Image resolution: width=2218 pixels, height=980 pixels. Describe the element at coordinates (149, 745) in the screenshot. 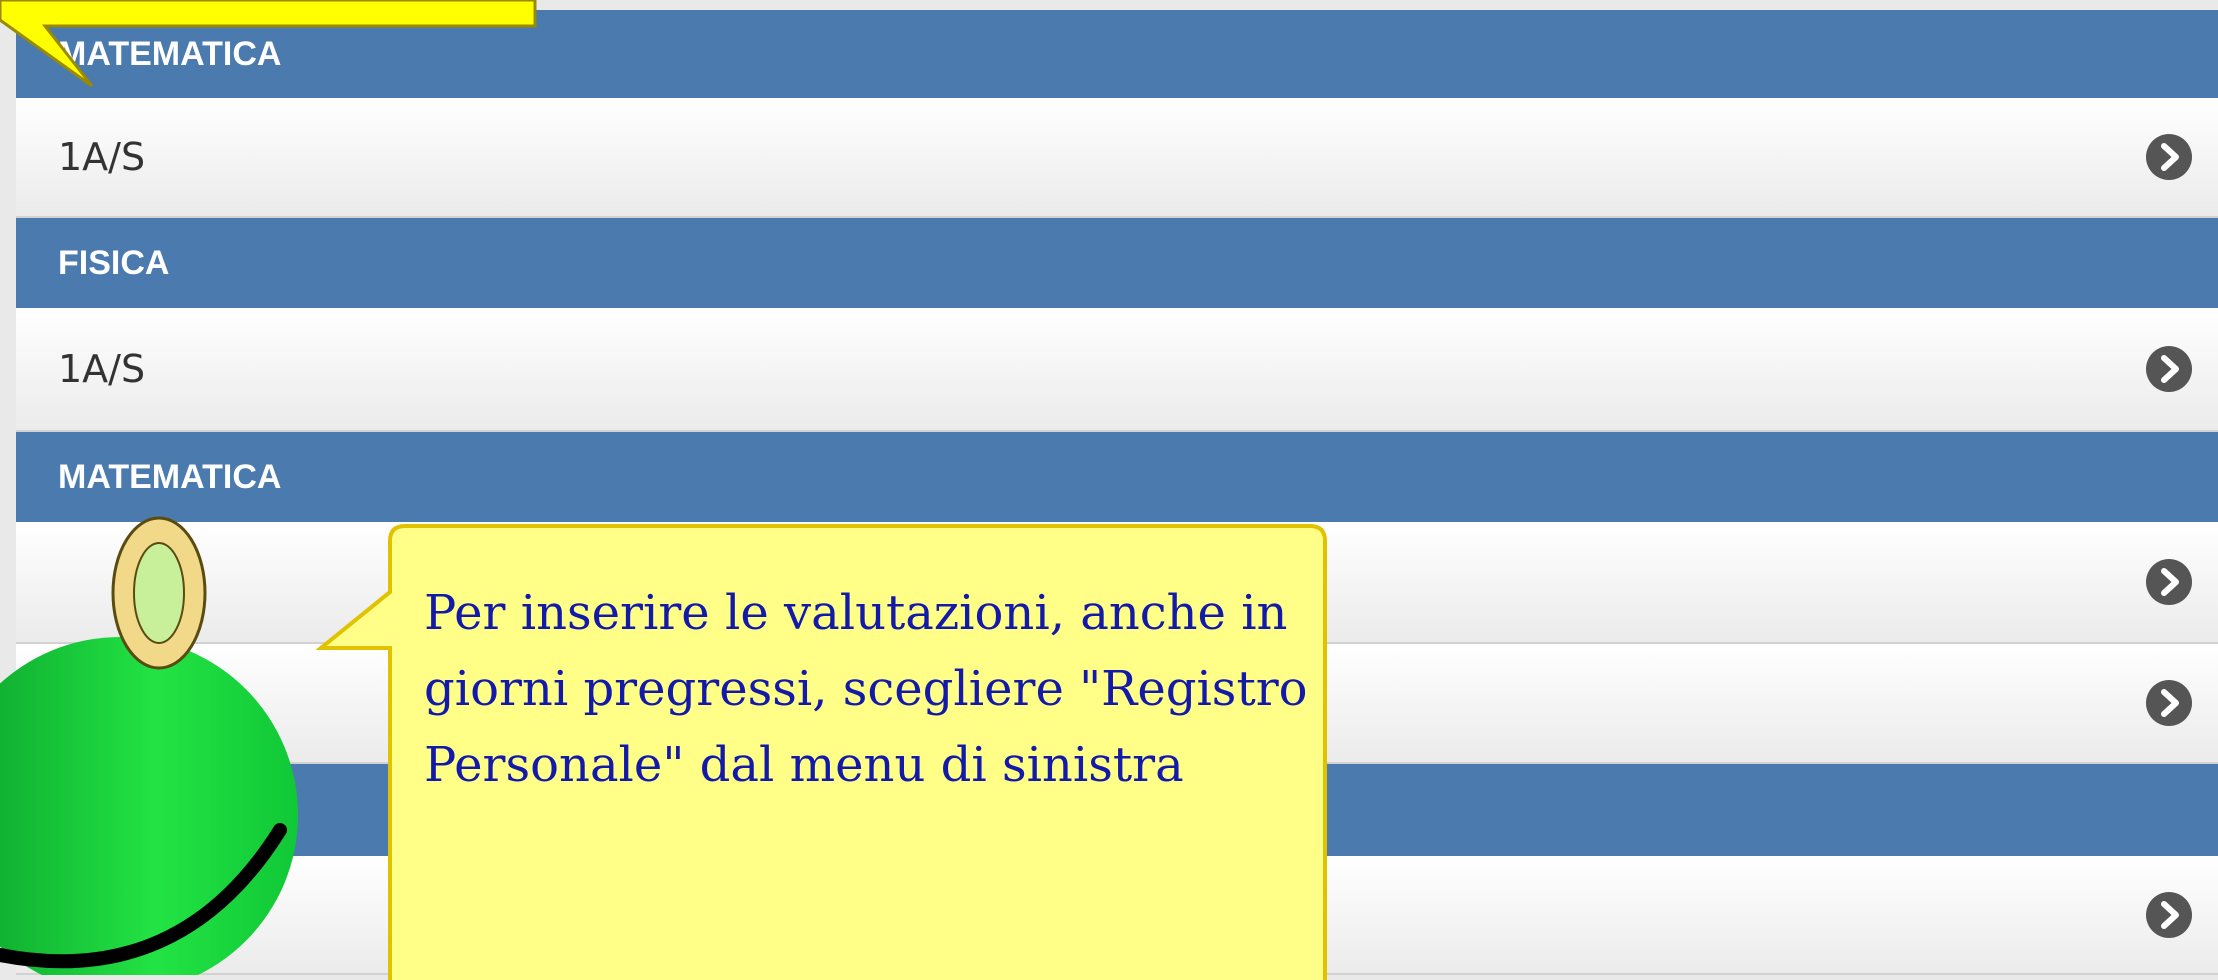

I see `smiley-mascot-icon` at that location.